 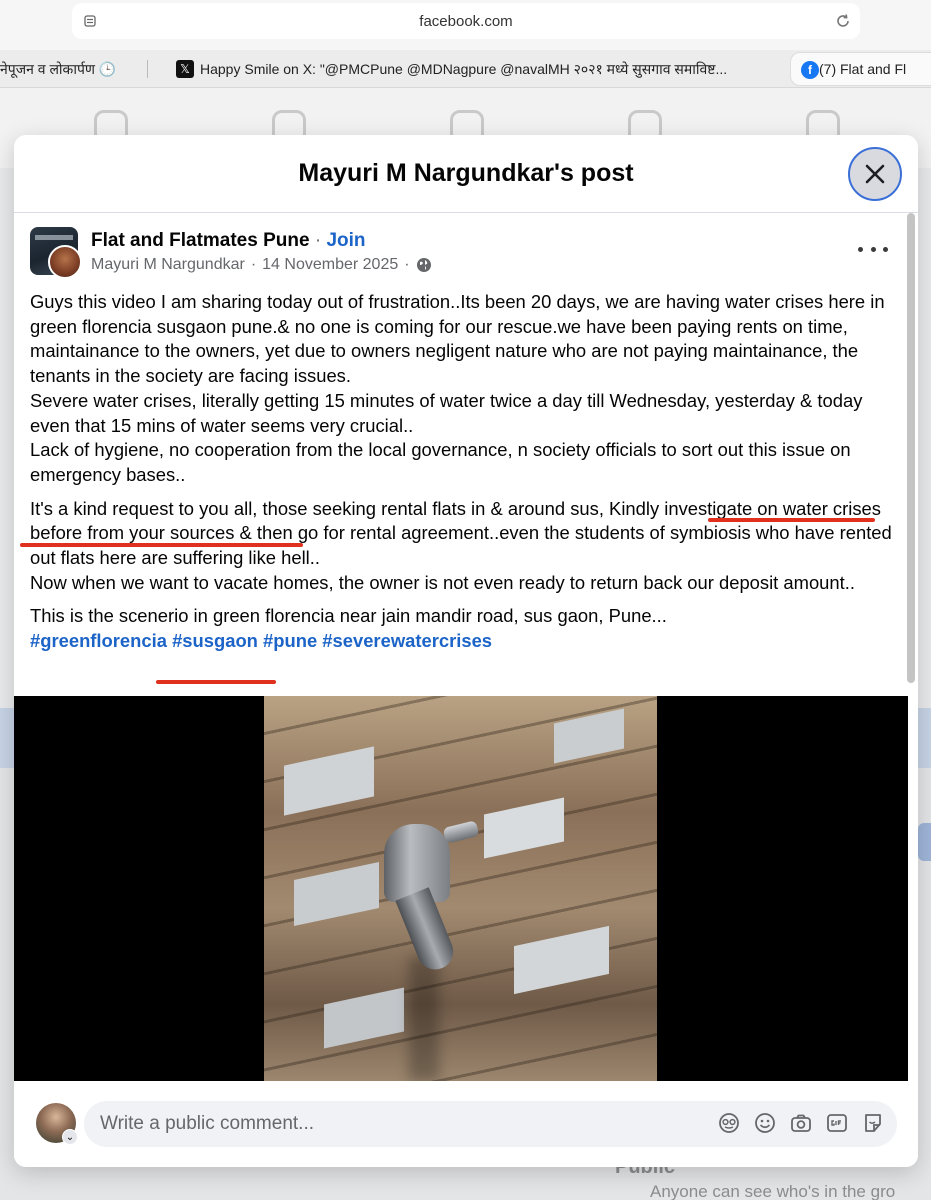 I want to click on facebook-logo-icon: f, so click(x=810, y=70).